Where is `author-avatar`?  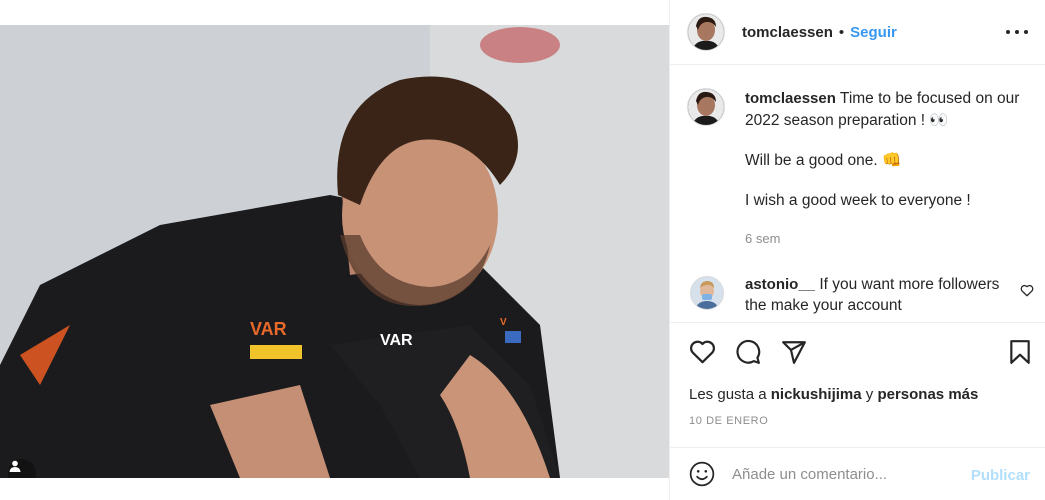 author-avatar is located at coordinates (706, 32).